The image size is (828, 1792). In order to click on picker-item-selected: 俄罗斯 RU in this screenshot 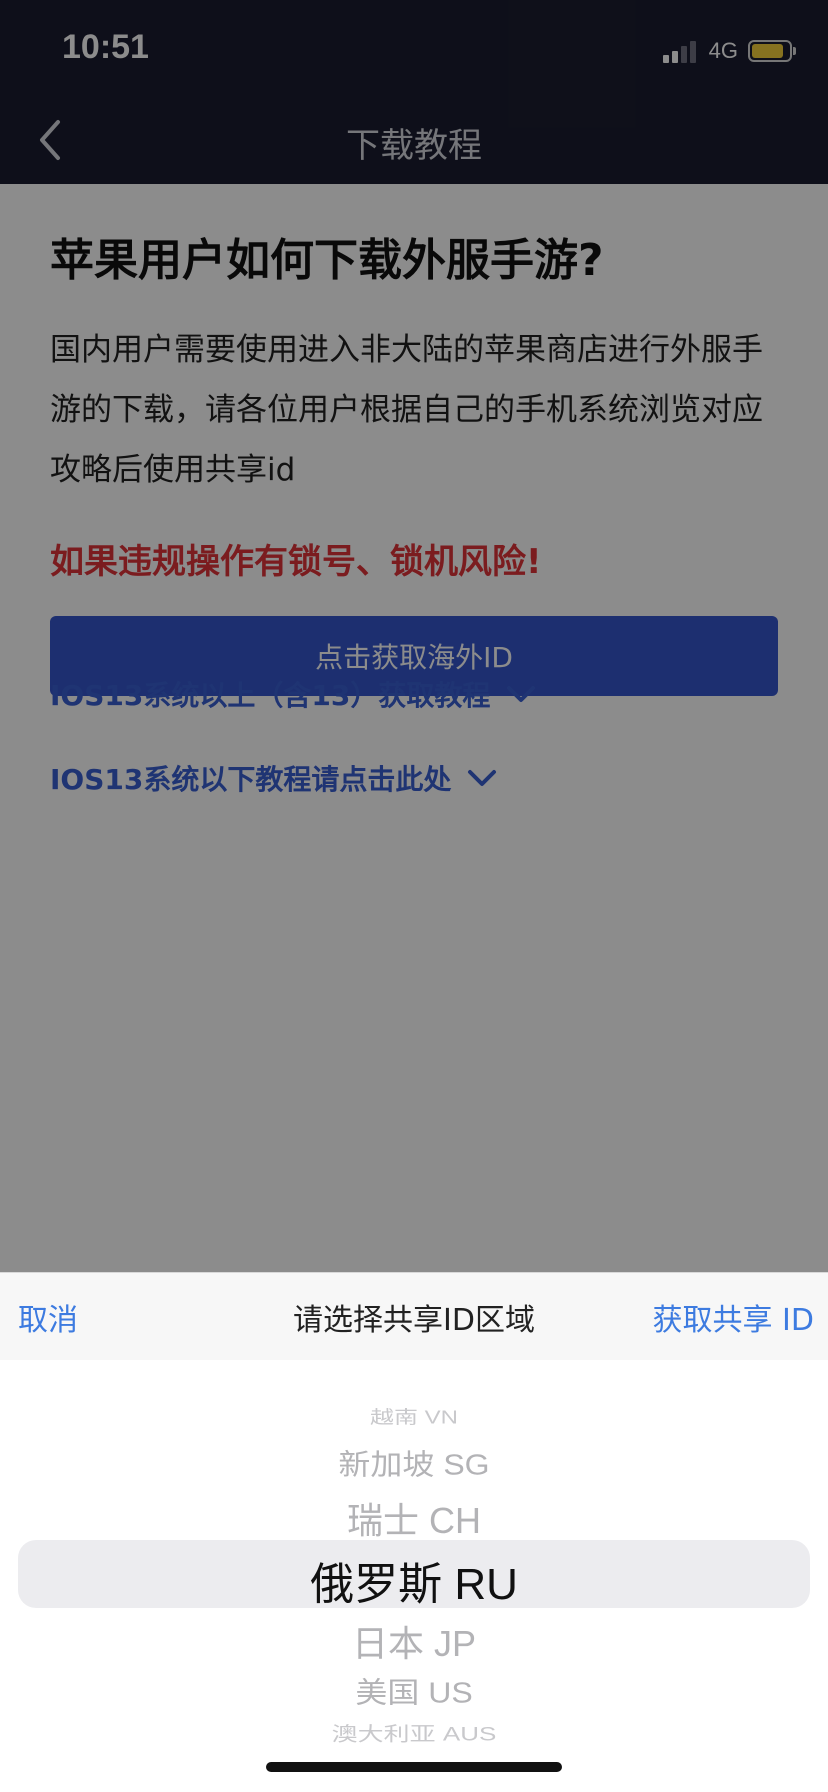, I will do `click(414, 1580)`.